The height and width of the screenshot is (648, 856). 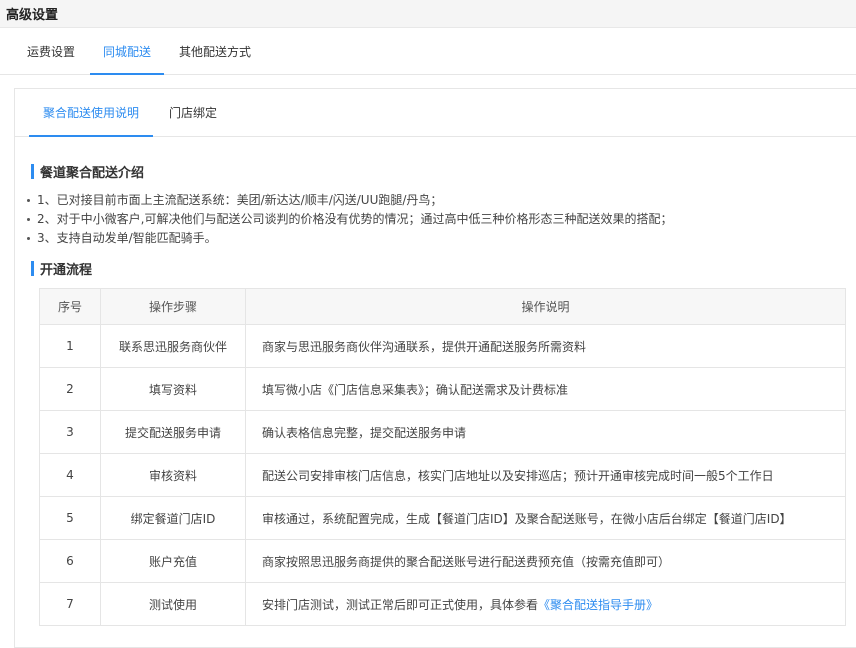 I want to click on row-step: 联系思迅服务商伙伴, so click(x=173, y=346).